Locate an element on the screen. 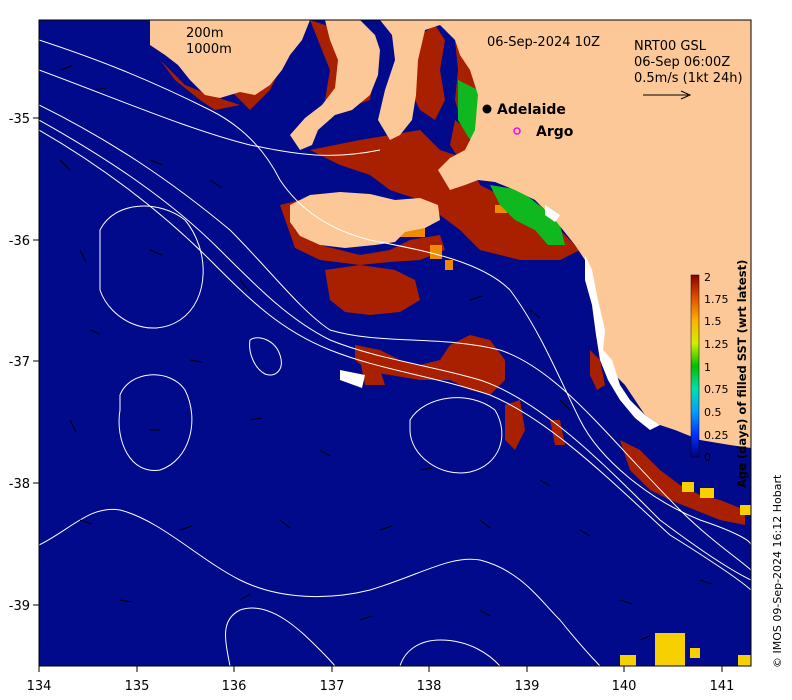  y-tick-label: -37 is located at coordinates (19, 362).